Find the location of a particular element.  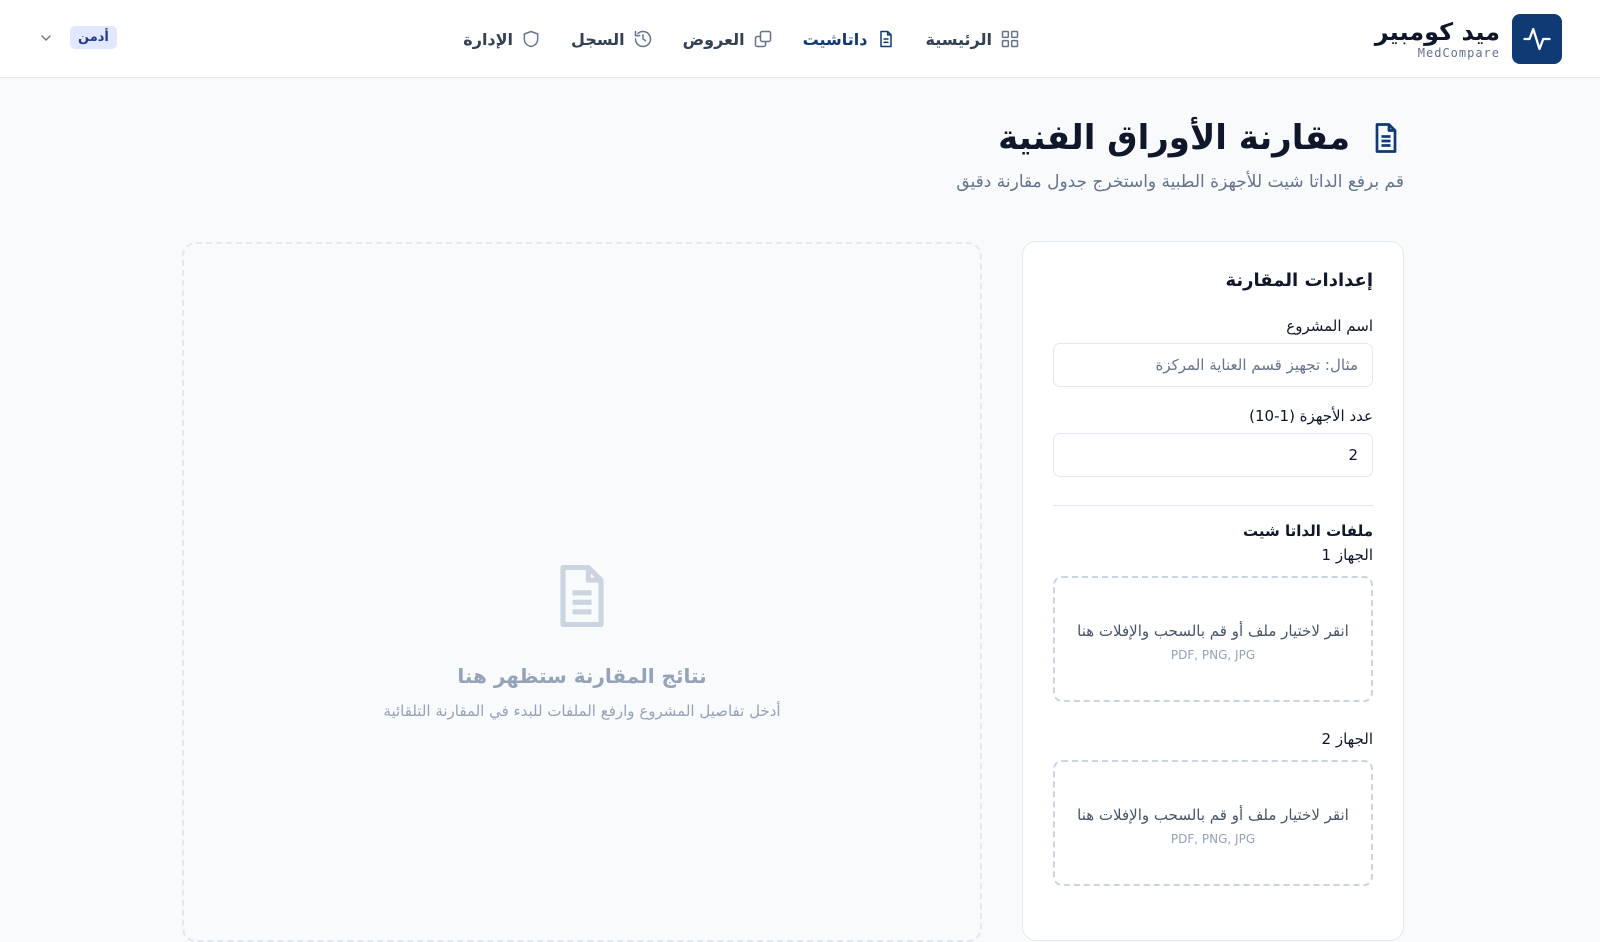

project-name-label: اسم المشروع is located at coordinates (1329, 326).